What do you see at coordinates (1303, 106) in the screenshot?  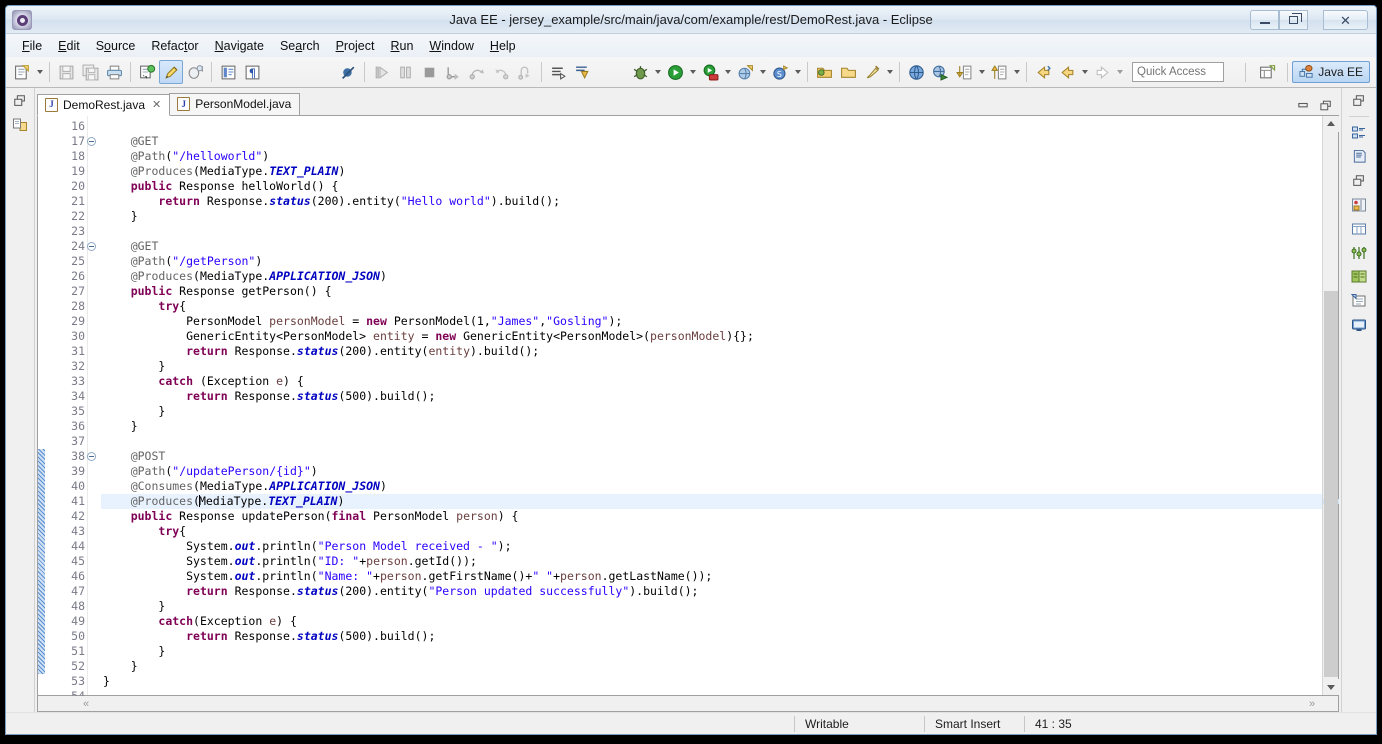 I see `minimize-editor-icon` at bounding box center [1303, 106].